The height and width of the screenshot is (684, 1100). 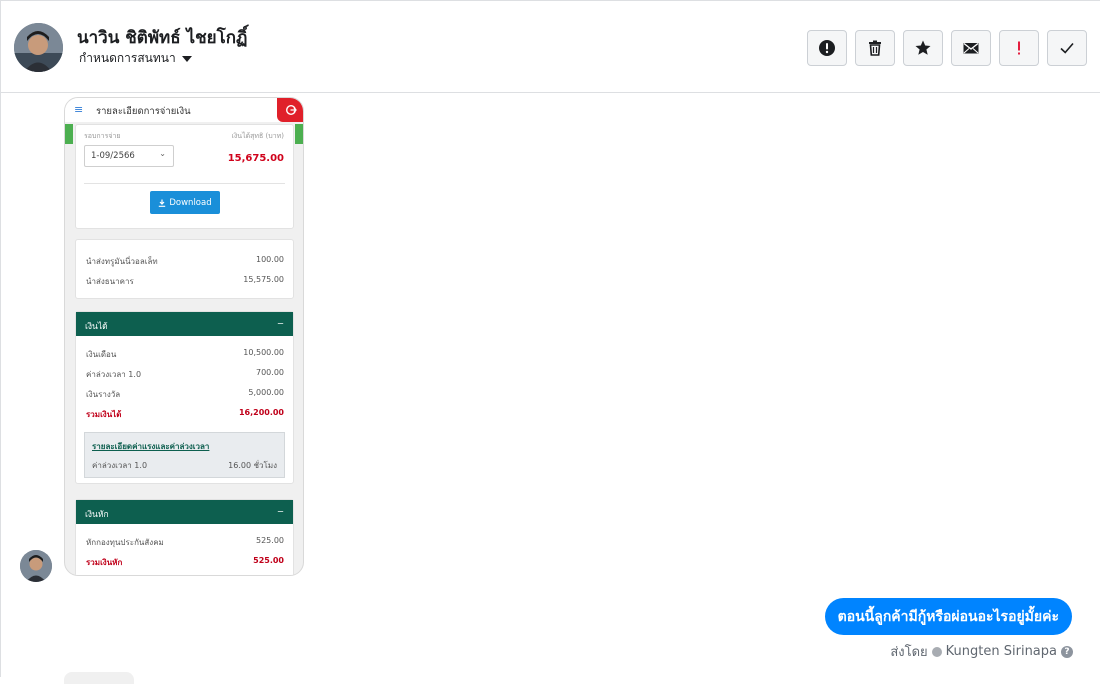 I want to click on mail-icon, so click(x=971, y=48).